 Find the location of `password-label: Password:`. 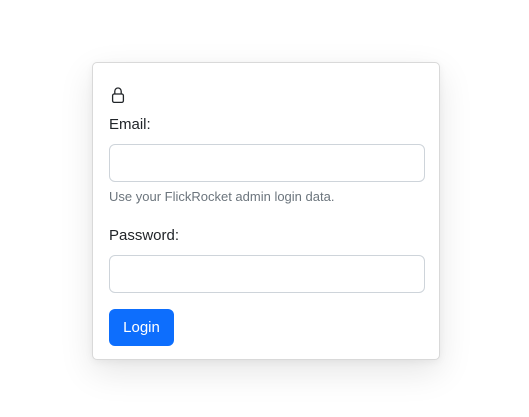

password-label: Password: is located at coordinates (144, 235).